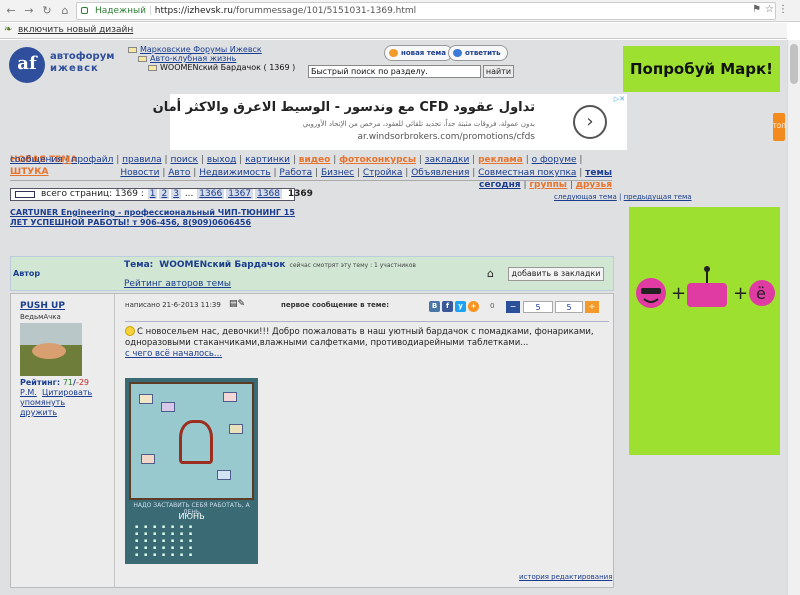  I want to click on prev-topic-link: предыдущая тема, so click(658, 197).